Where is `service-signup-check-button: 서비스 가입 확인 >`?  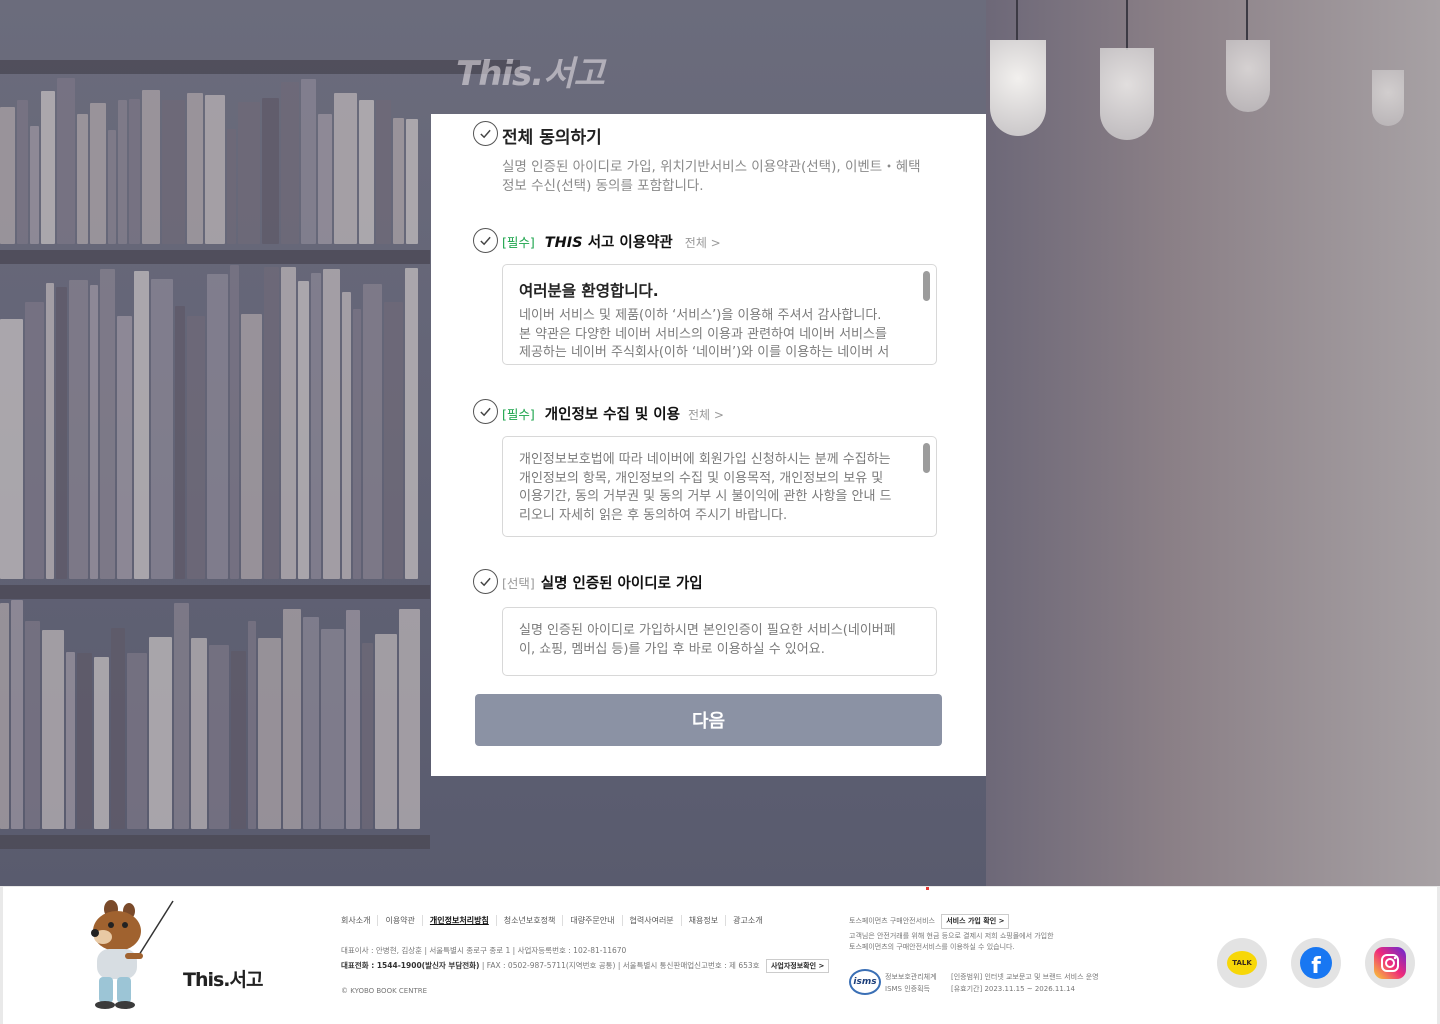 service-signup-check-button: 서비스 가입 확인 > is located at coordinates (975, 921).